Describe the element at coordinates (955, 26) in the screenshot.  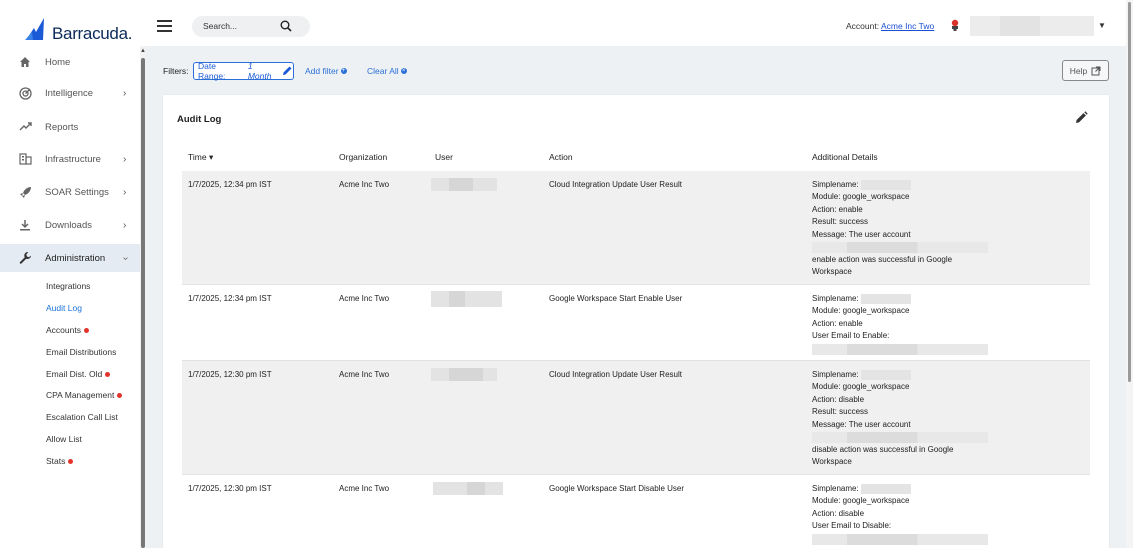
I see `notification-badge-icon` at that location.